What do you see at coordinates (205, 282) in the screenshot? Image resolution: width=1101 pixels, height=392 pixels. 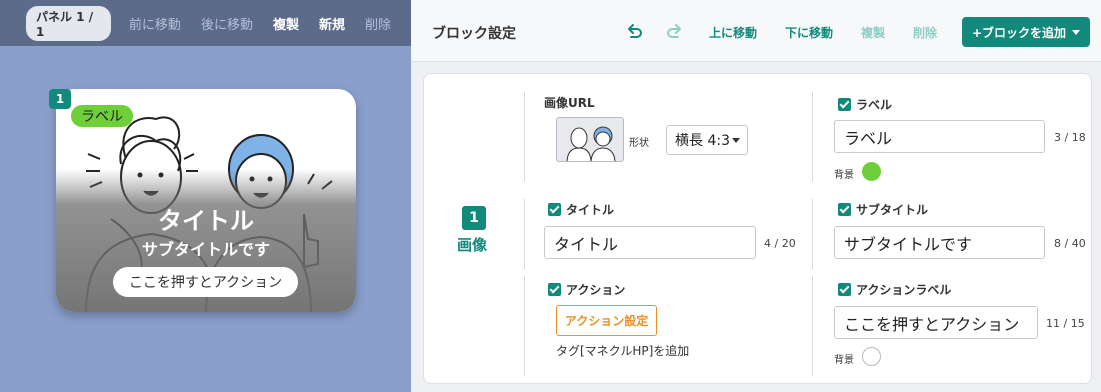 I see `card-action-button: ここを押すとアクション` at bounding box center [205, 282].